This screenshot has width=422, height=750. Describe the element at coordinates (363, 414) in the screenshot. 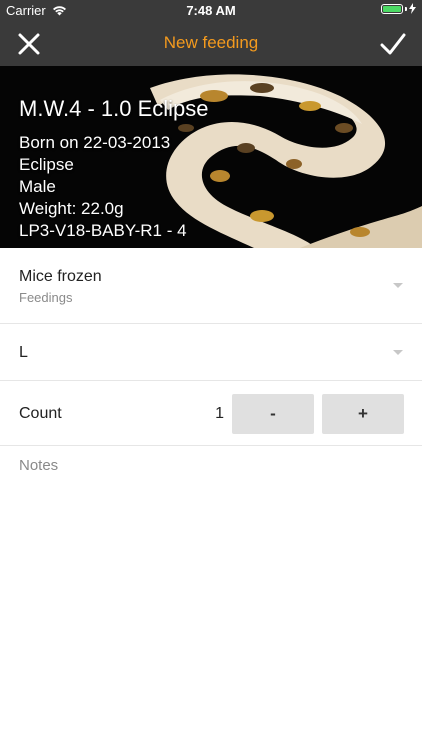

I see `increment-button: +` at that location.